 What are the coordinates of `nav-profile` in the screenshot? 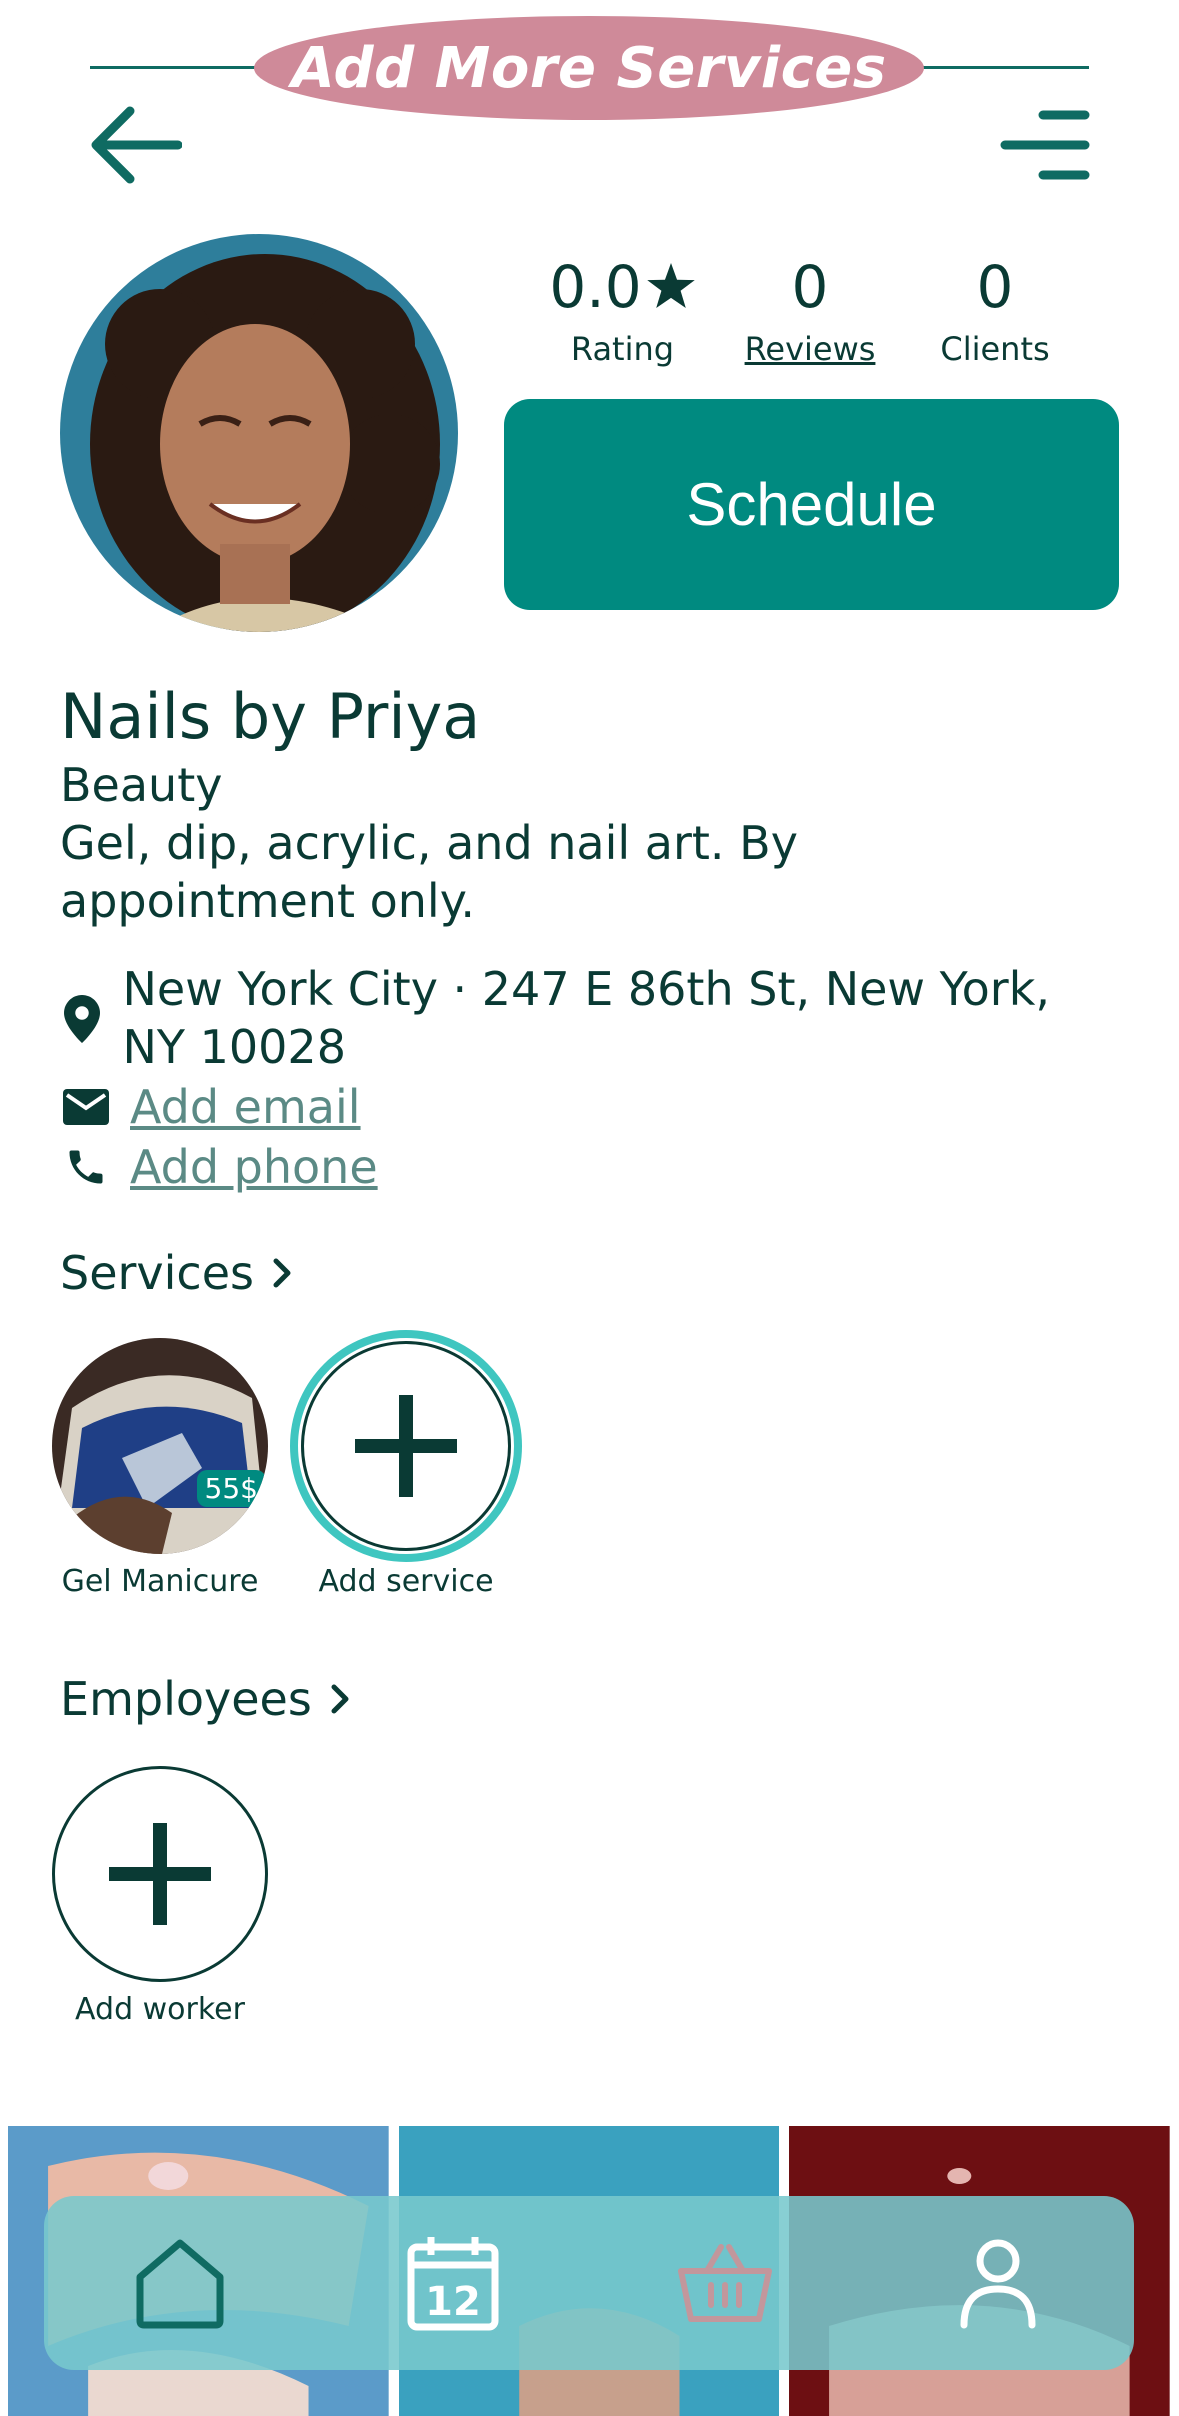 It's located at (998, 2283).